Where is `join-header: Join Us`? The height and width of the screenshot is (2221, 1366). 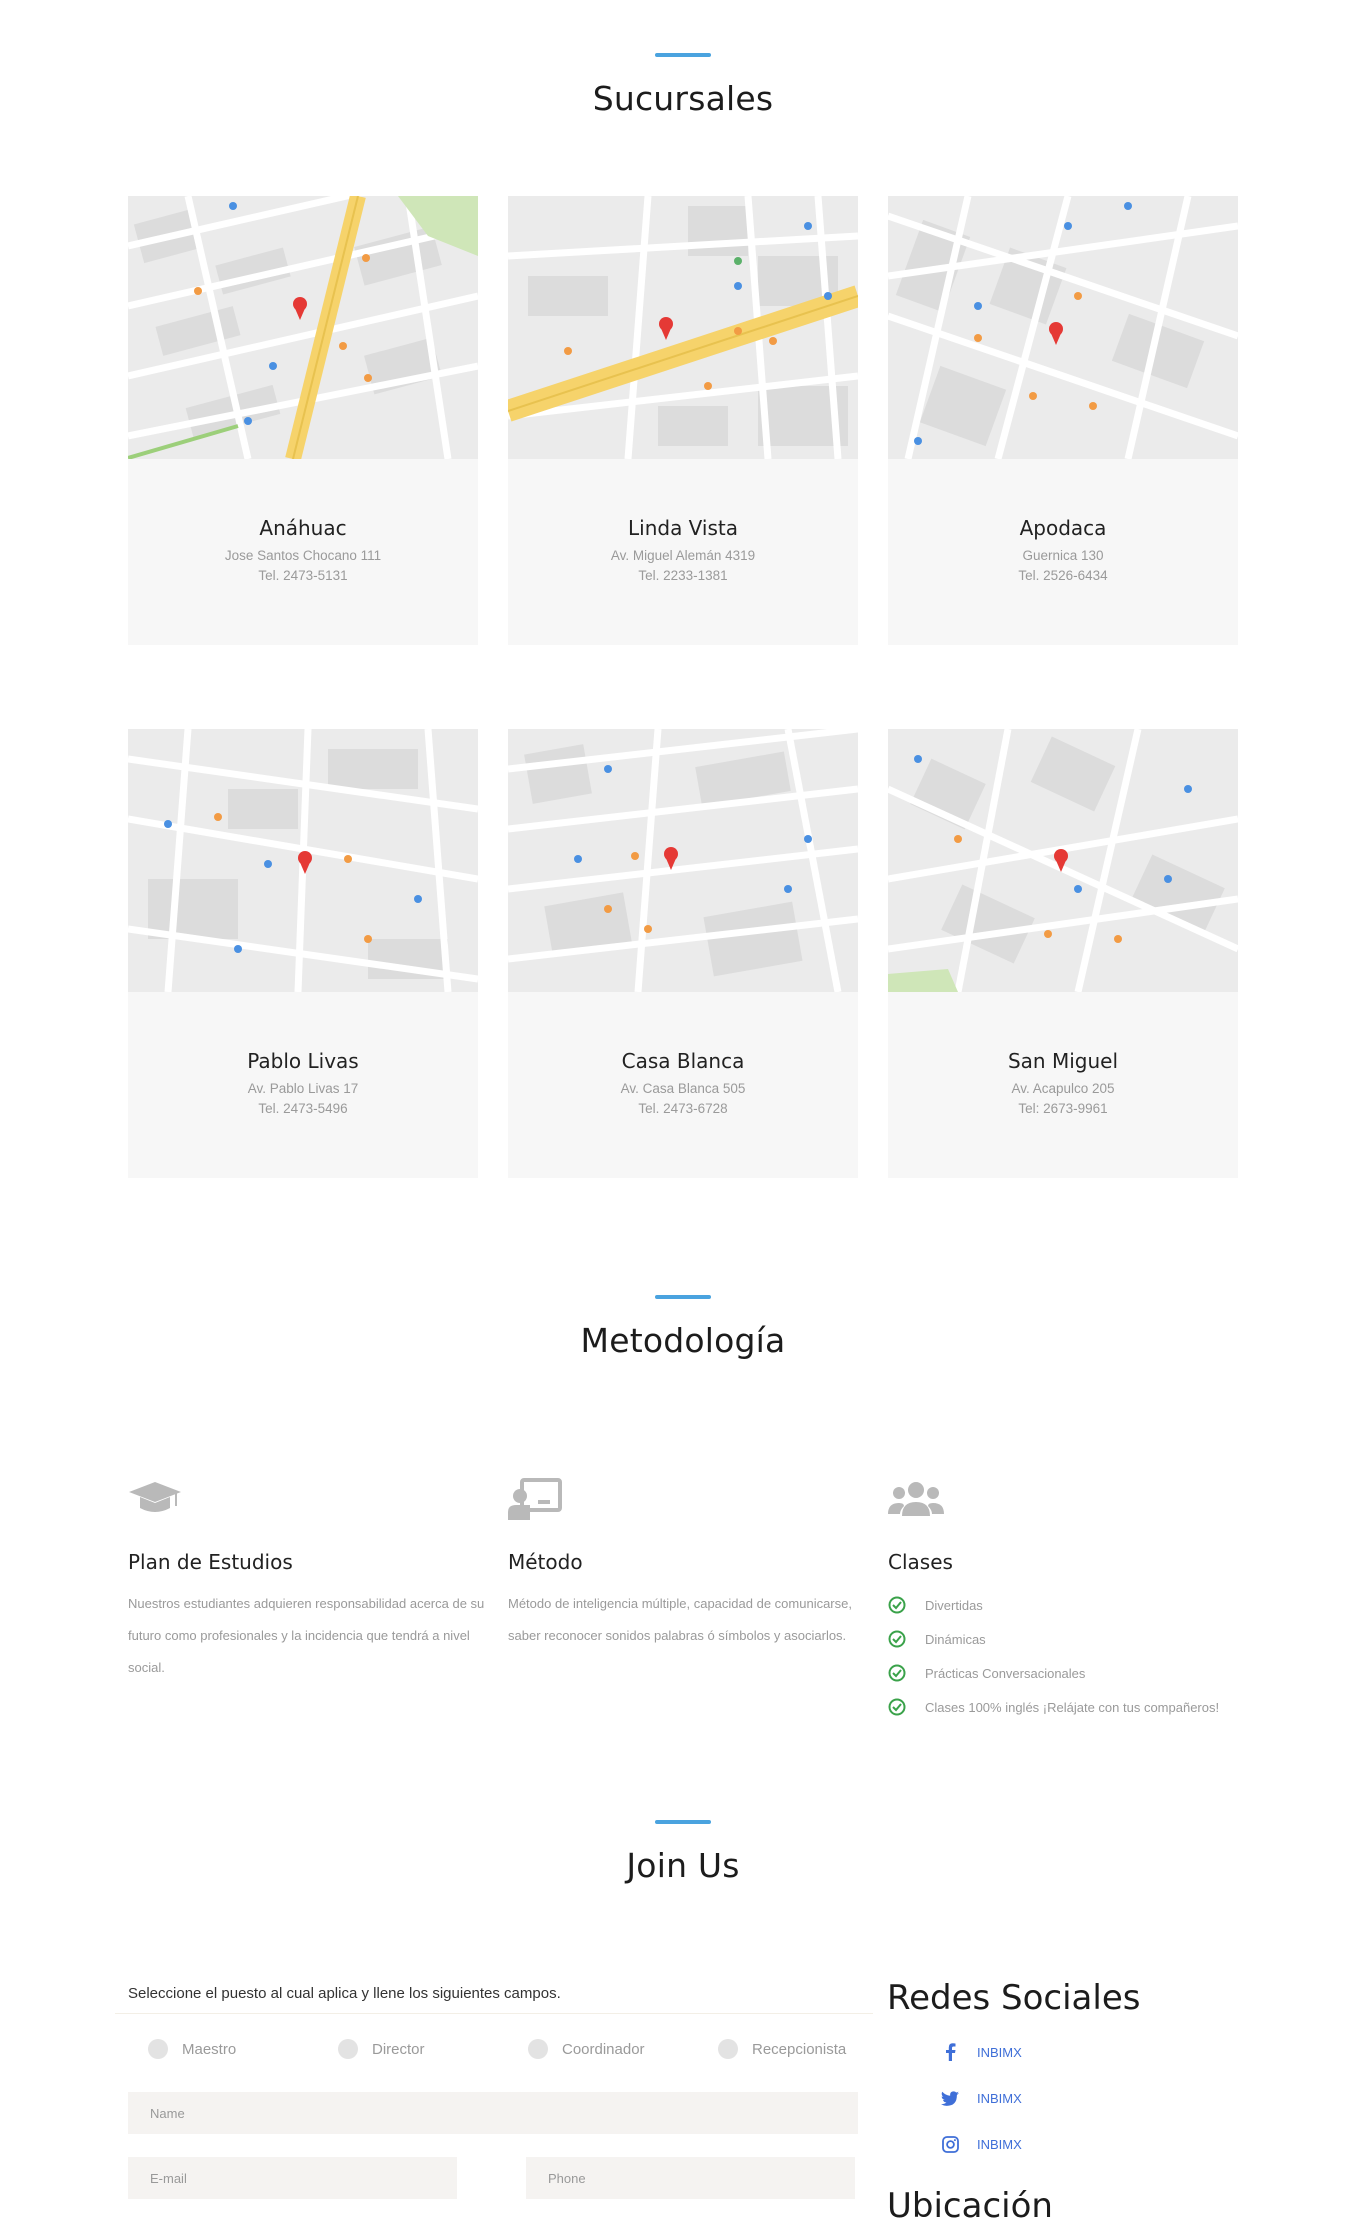 join-header: Join Us is located at coordinates (683, 1852).